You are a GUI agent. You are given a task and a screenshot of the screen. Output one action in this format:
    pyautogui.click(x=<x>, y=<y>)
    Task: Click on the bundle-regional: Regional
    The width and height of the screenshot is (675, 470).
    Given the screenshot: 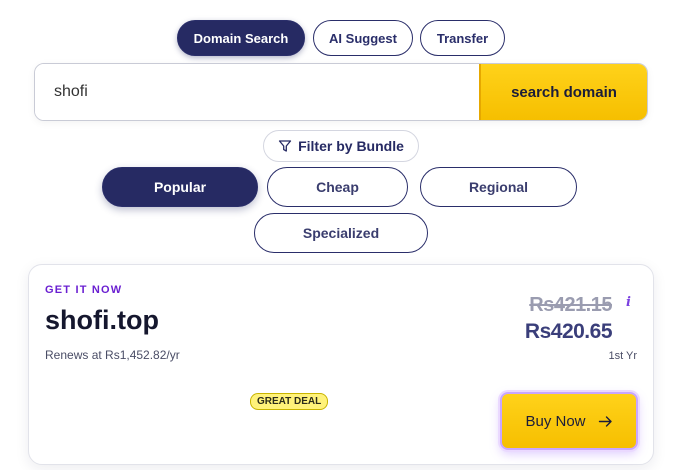 What is the action you would take?
    pyautogui.click(x=498, y=187)
    